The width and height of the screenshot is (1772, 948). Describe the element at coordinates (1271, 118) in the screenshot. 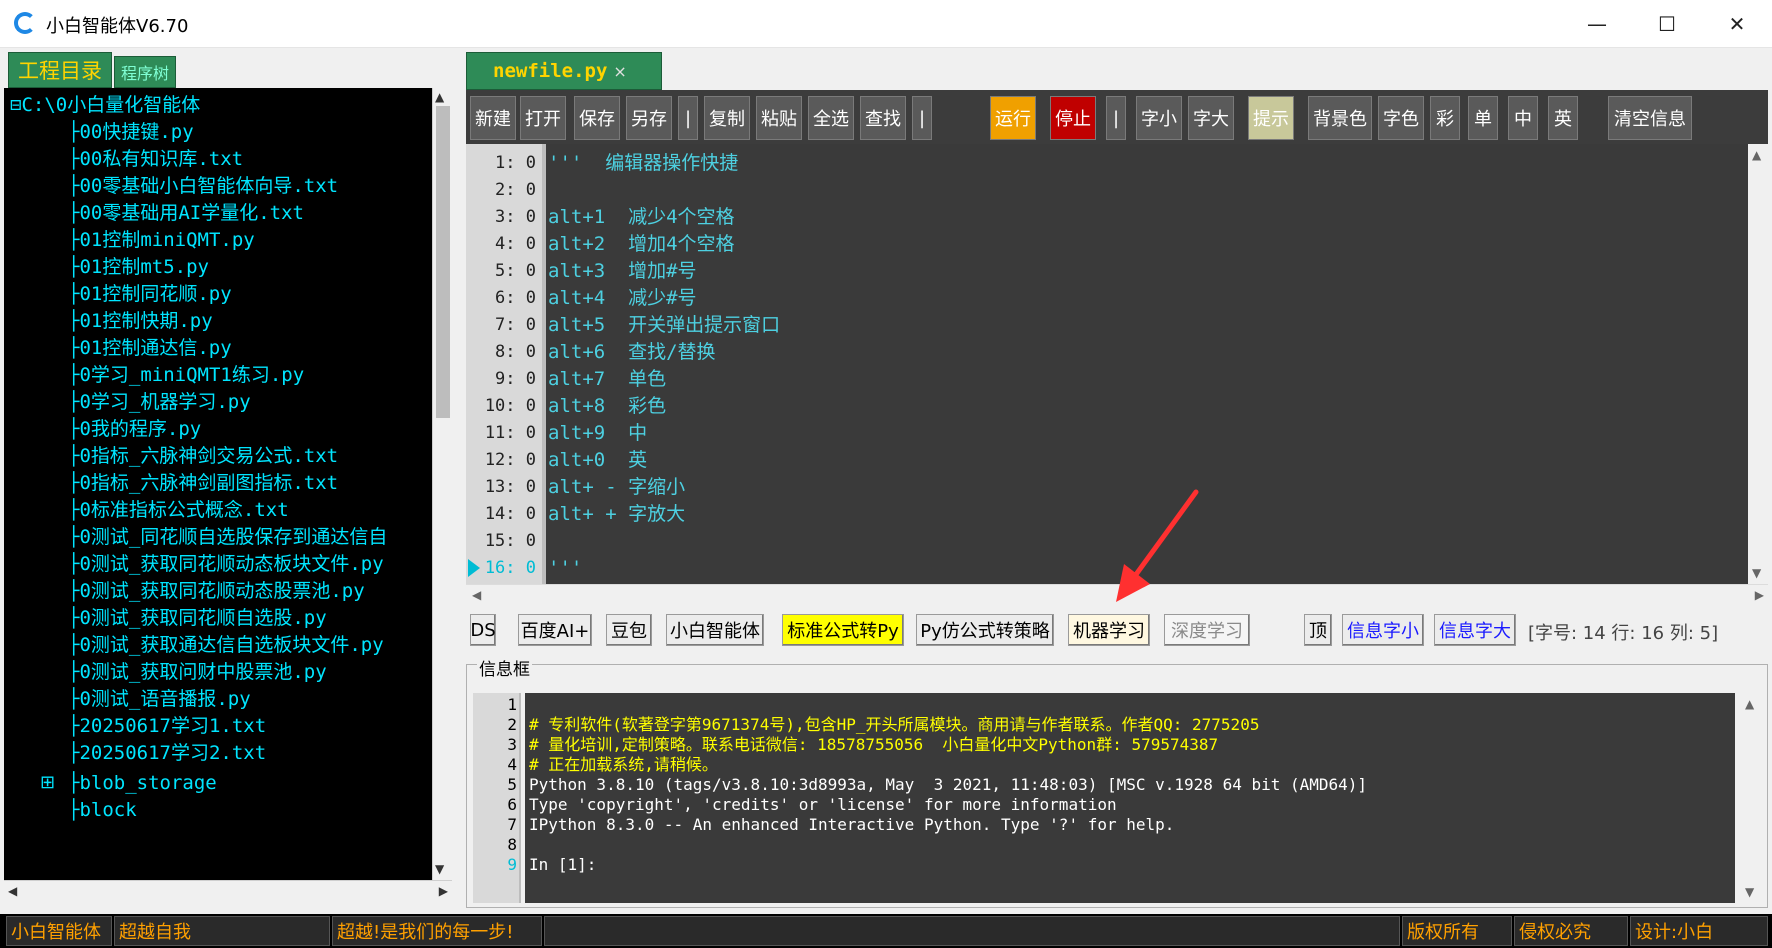

I see `hint-toggle-button: 提示` at that location.